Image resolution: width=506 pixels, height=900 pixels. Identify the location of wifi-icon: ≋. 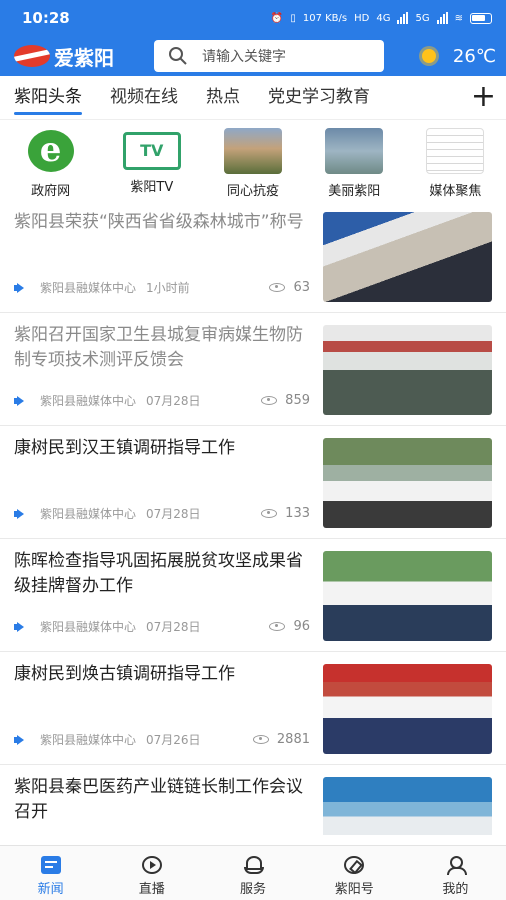
(458, 18).